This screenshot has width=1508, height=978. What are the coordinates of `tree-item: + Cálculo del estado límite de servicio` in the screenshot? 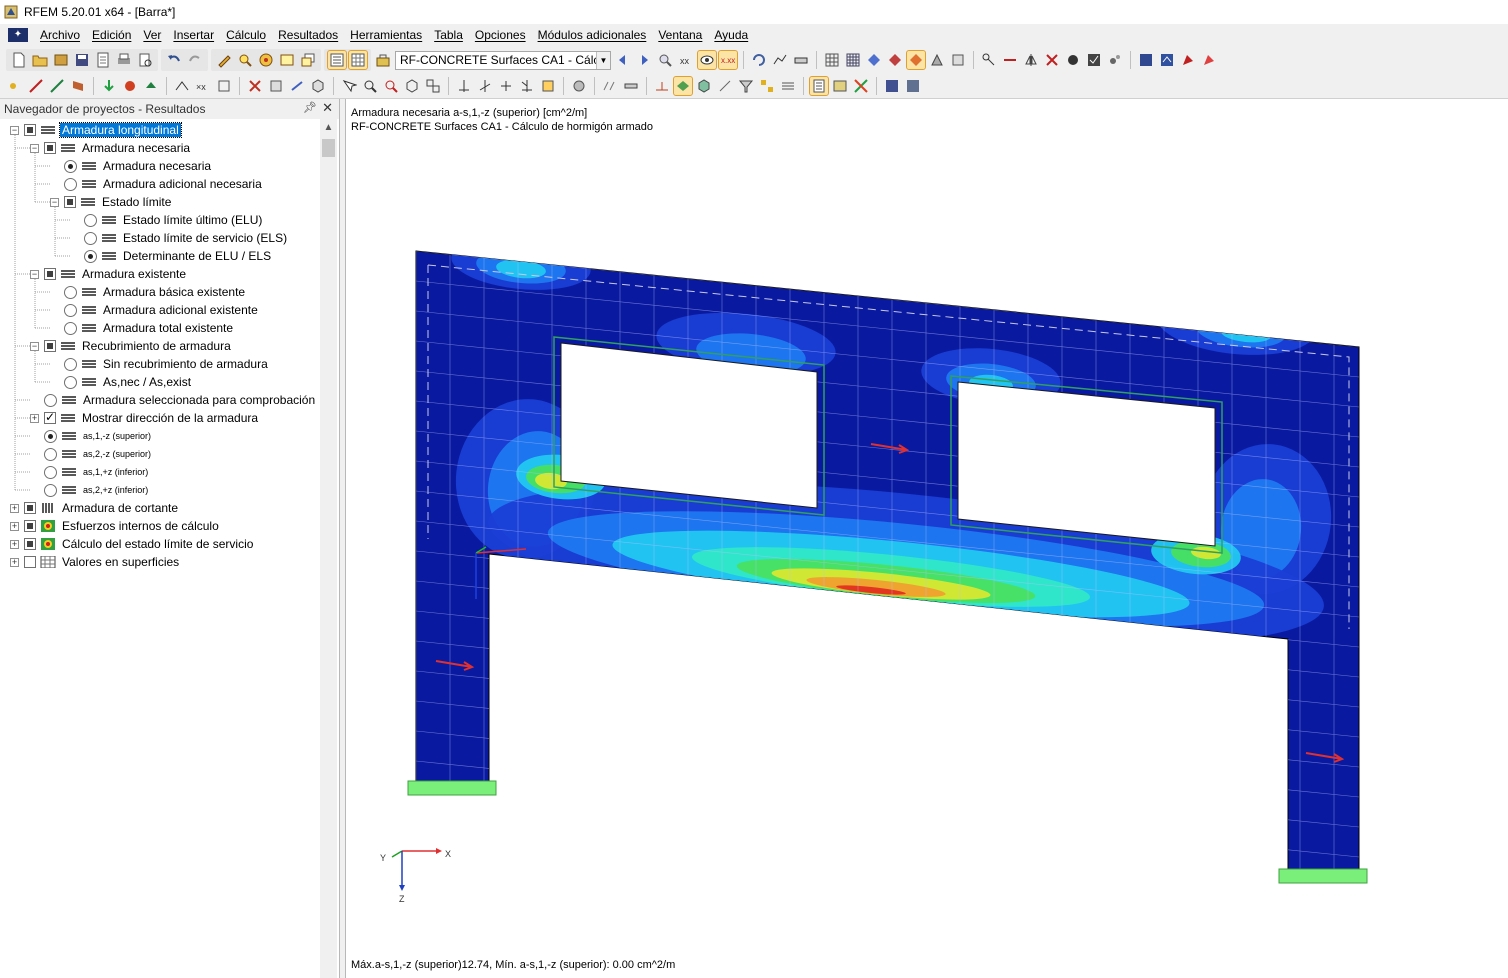 It's located at (132, 544).